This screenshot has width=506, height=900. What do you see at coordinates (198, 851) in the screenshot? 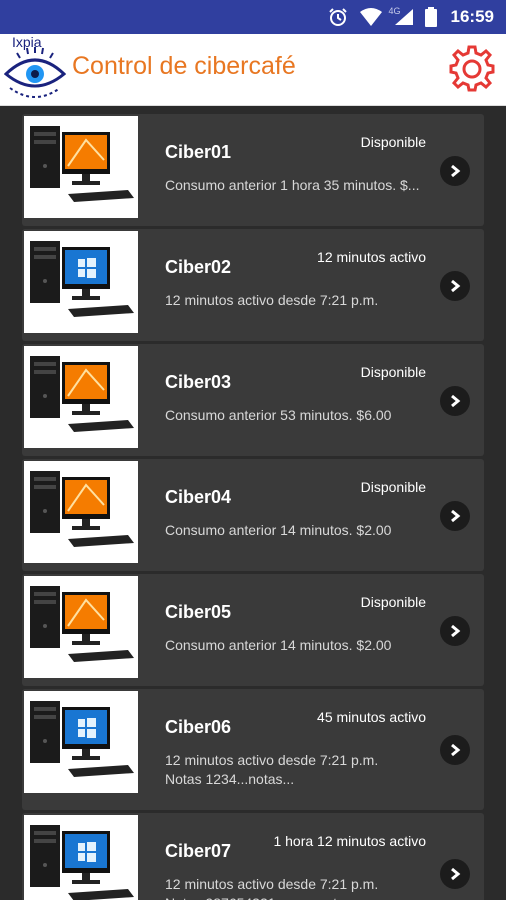
I see `computer-name: Ciber07` at bounding box center [198, 851].